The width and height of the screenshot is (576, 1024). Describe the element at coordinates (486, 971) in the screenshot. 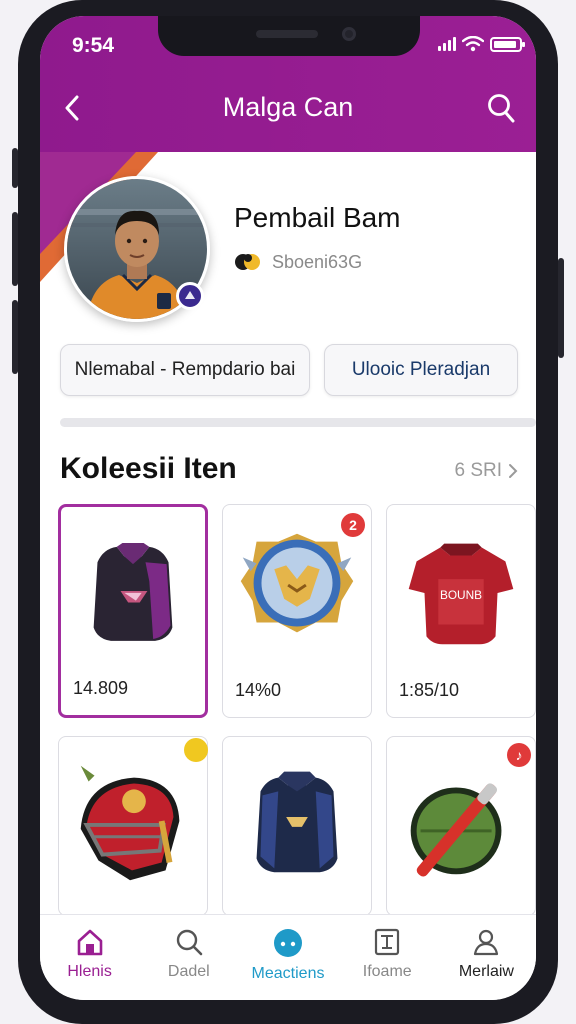

I see `tab-label: Merlaiw` at that location.